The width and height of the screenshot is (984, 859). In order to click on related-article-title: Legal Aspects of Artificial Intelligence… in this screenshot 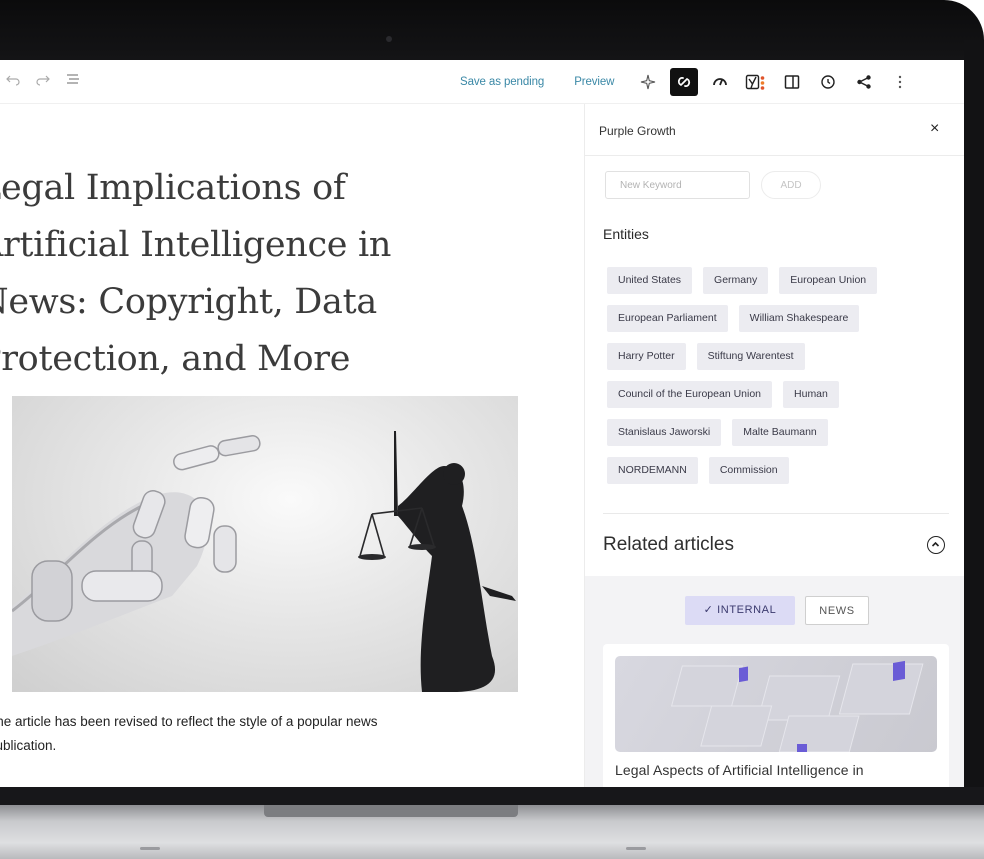, I will do `click(739, 770)`.